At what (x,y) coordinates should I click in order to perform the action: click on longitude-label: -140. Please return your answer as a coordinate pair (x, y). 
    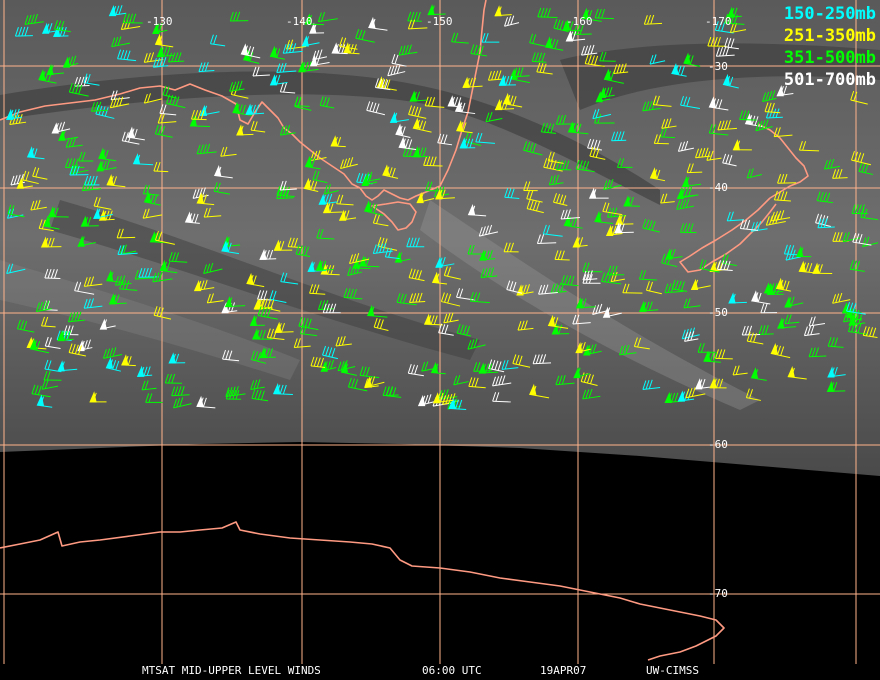
    Looking at the image, I should click on (299, 21).